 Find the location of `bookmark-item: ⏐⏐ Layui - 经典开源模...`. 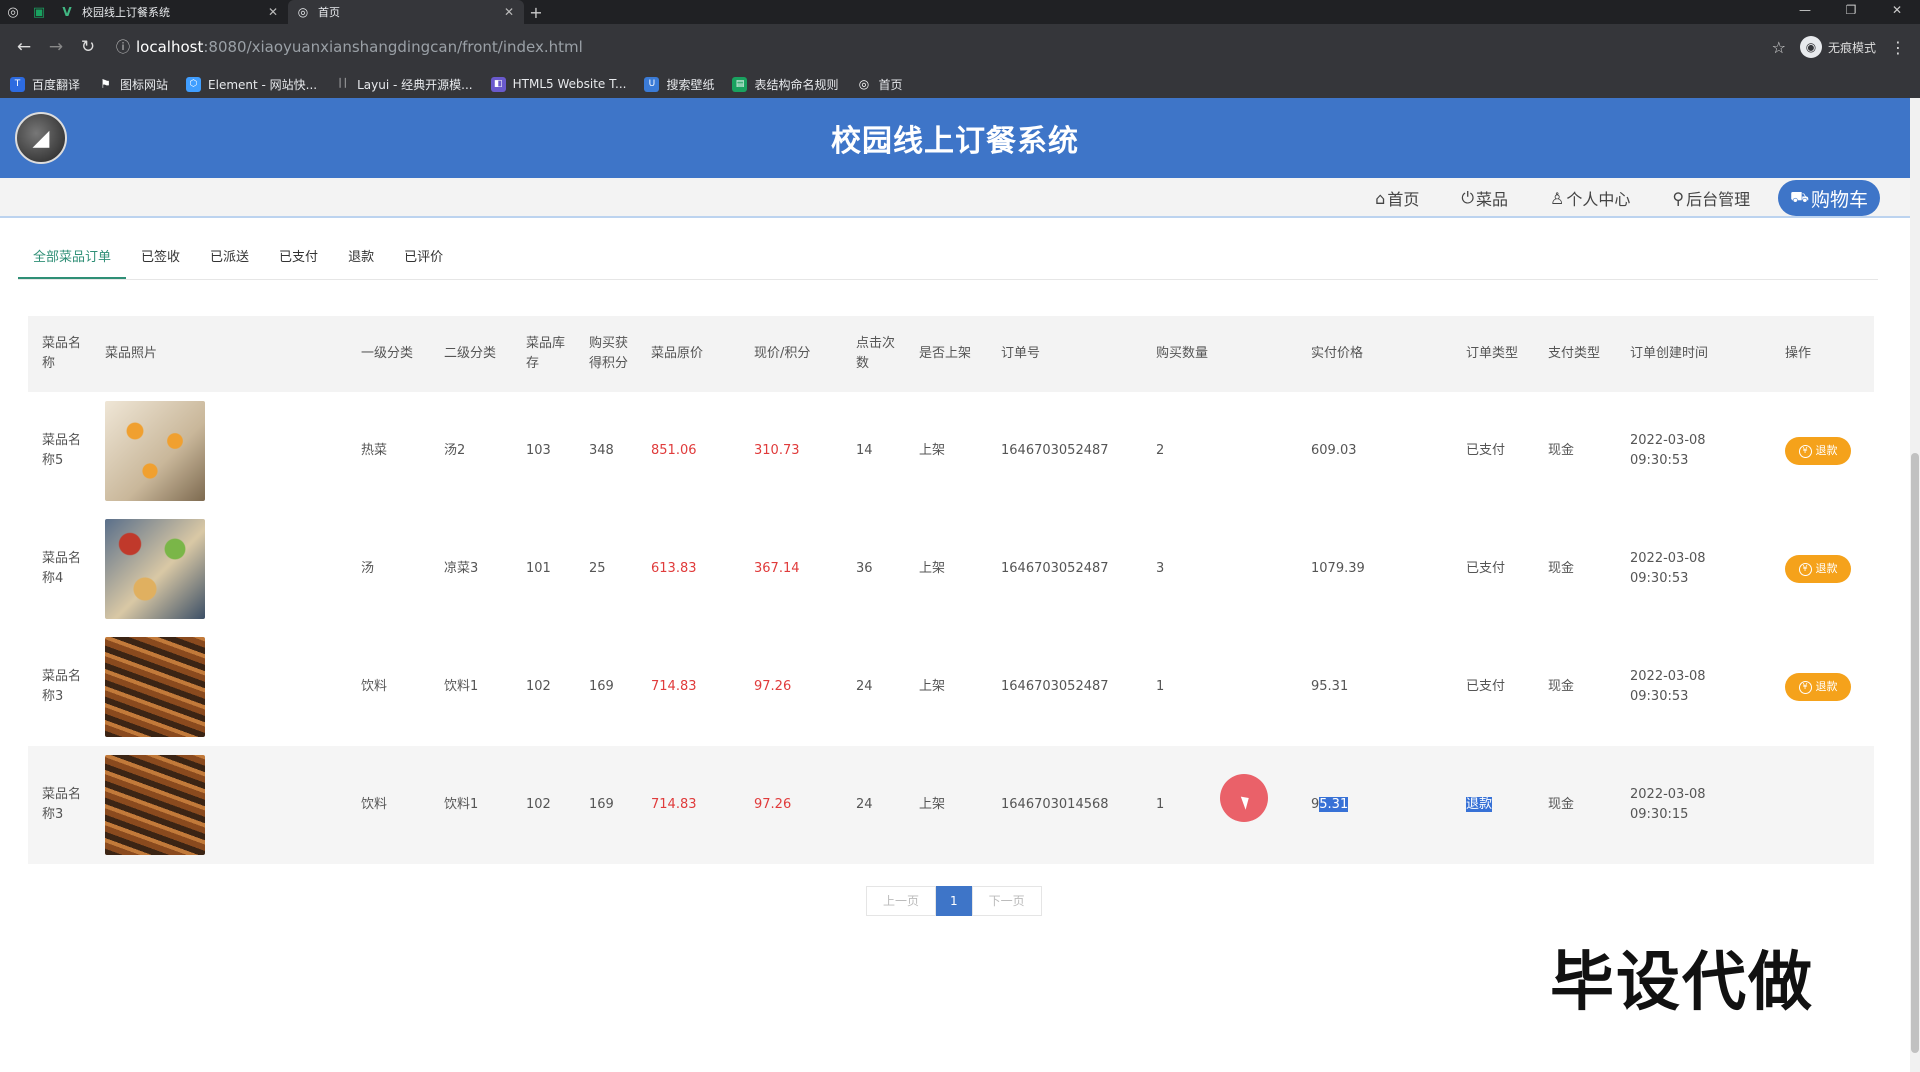

bookmark-item: ⏐⏐ Layui - 经典开源模... is located at coordinates (404, 84).